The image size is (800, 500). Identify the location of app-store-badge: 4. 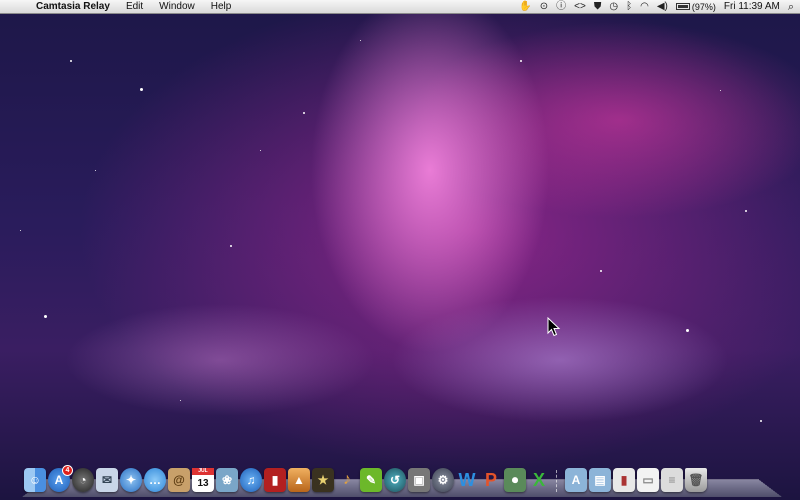
(67, 470).